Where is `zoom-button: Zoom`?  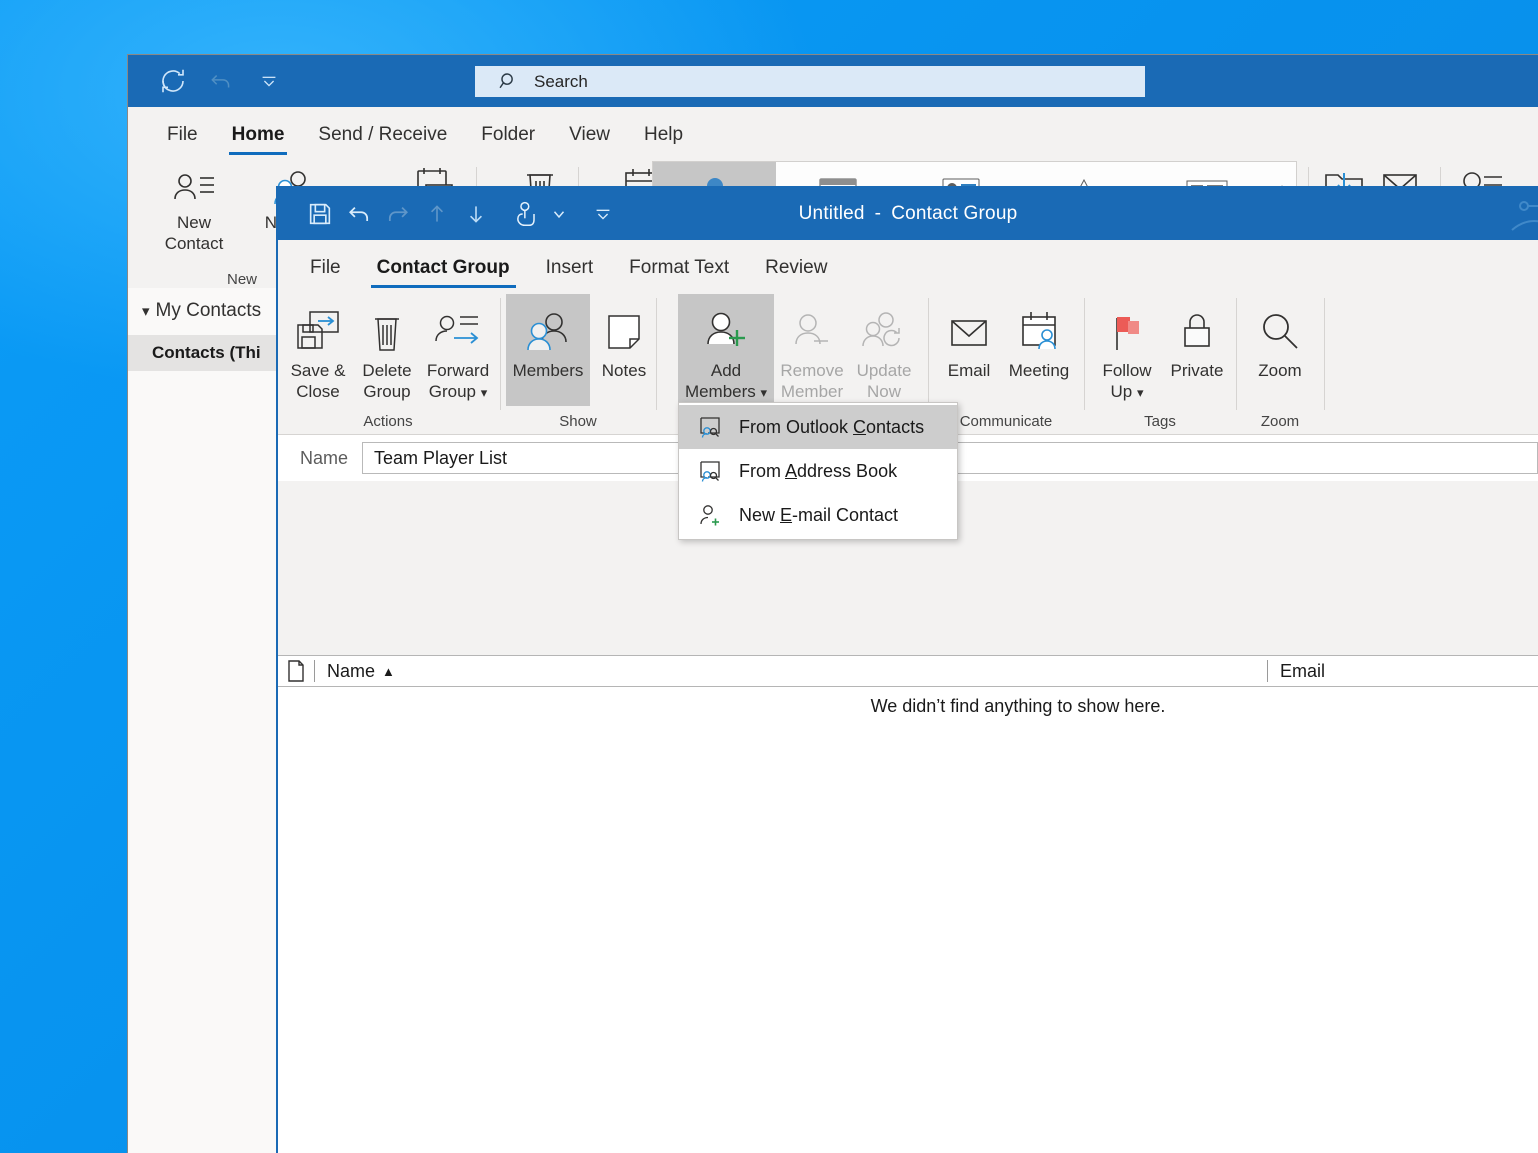 zoom-button: Zoom is located at coordinates (1280, 337).